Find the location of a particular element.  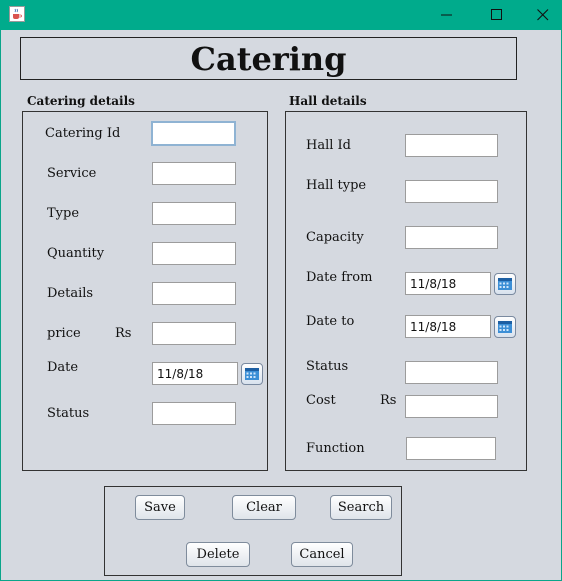

price-field is located at coordinates (194, 333).